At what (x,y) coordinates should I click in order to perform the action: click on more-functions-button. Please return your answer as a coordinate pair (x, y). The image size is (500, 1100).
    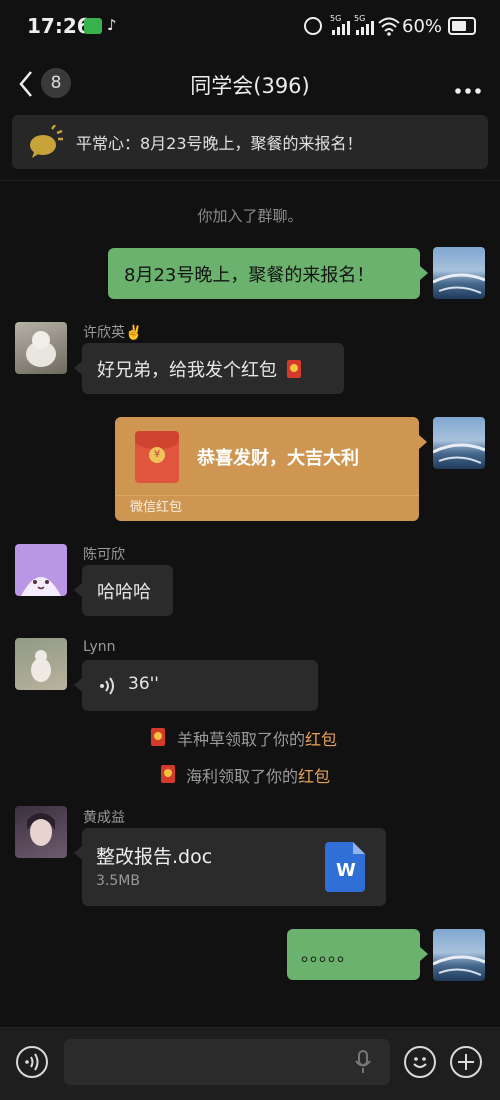
    Looking at the image, I should click on (466, 1062).